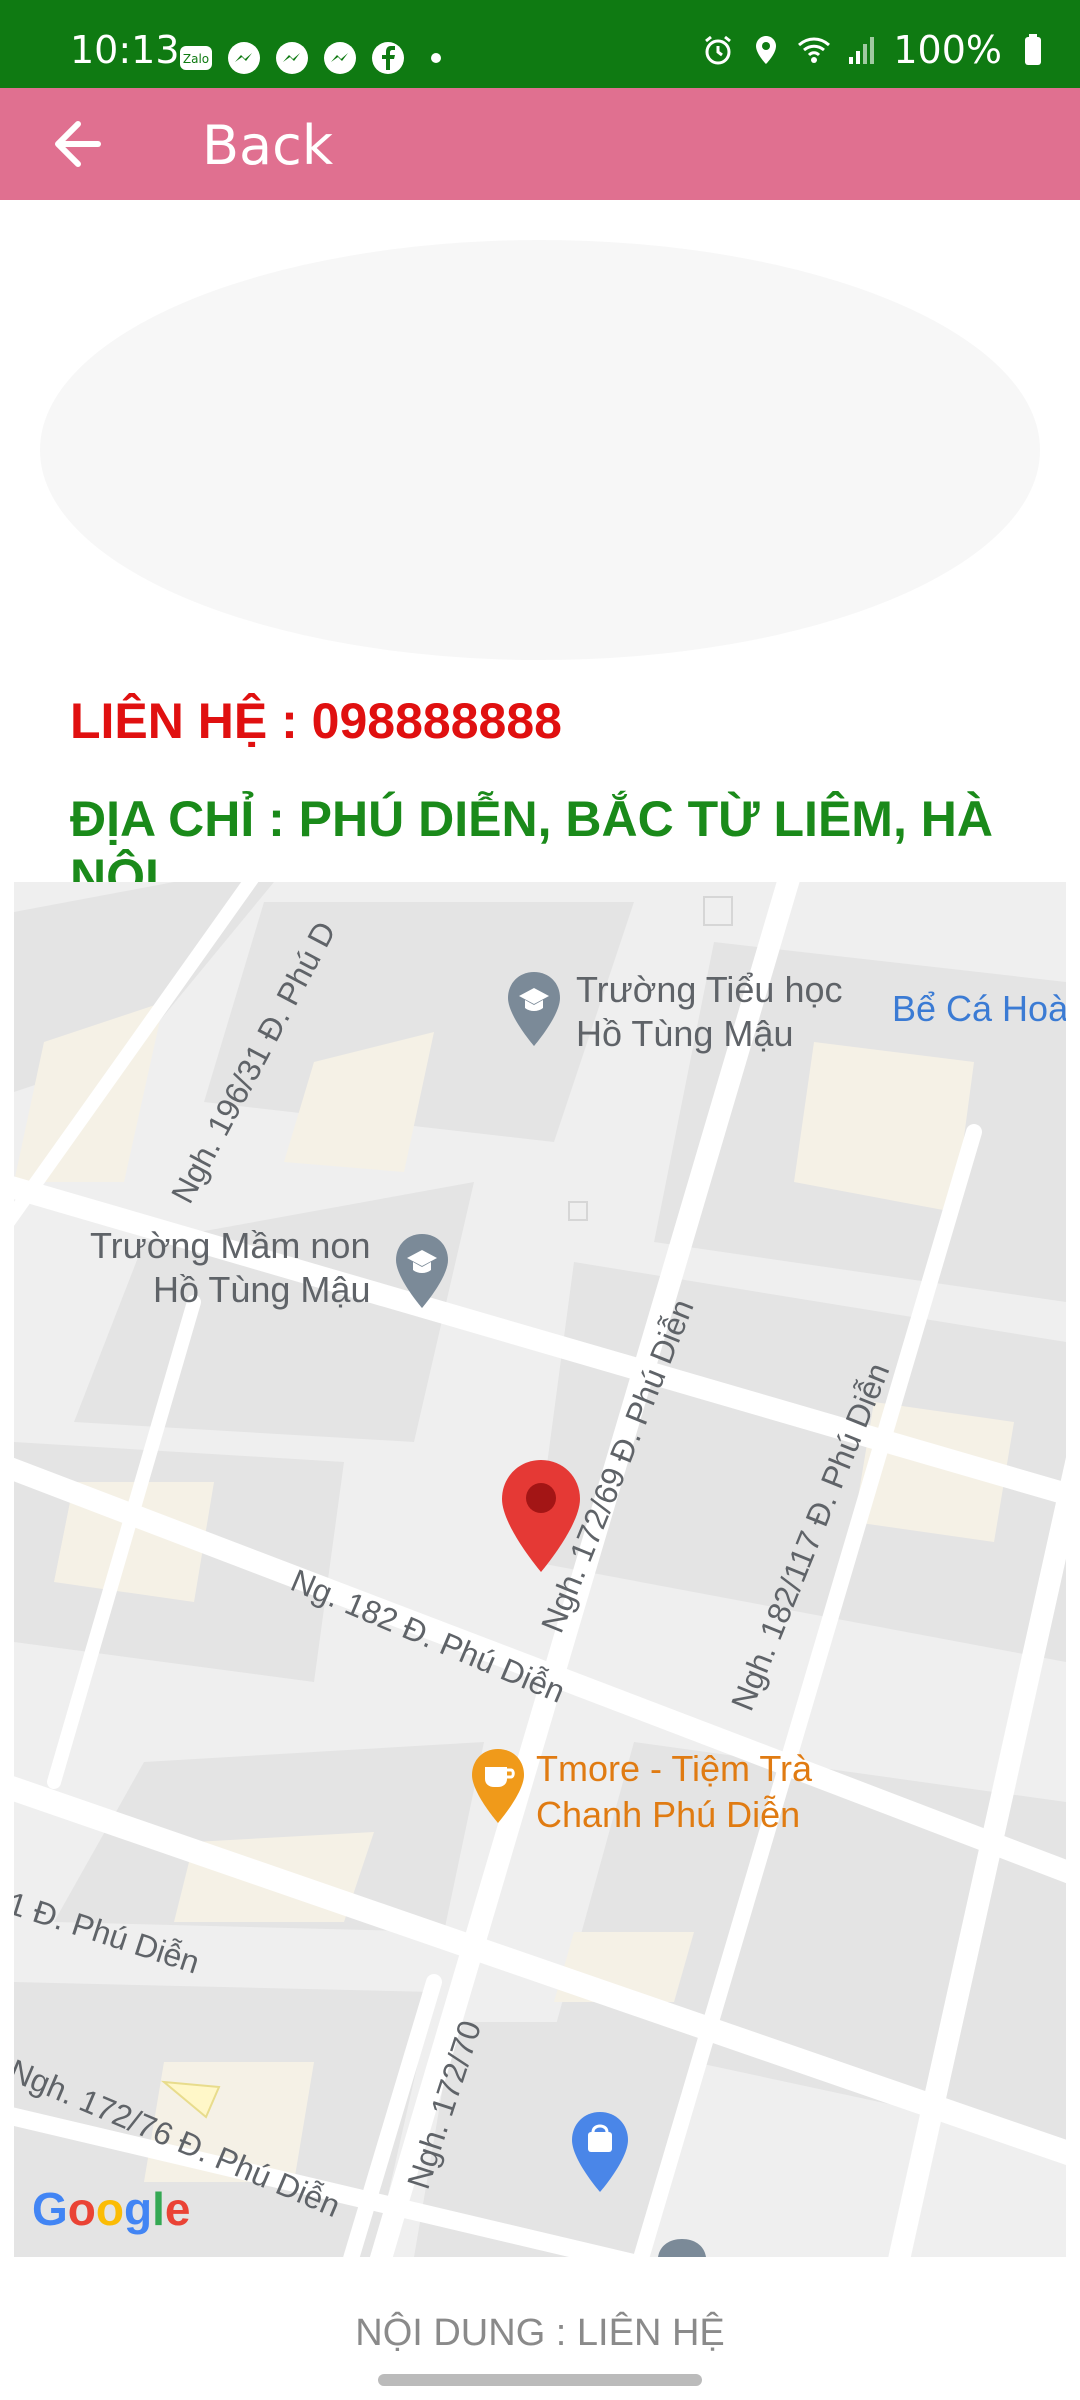 The height and width of the screenshot is (2400, 1080). I want to click on battery-icon, so click(1033, 49).